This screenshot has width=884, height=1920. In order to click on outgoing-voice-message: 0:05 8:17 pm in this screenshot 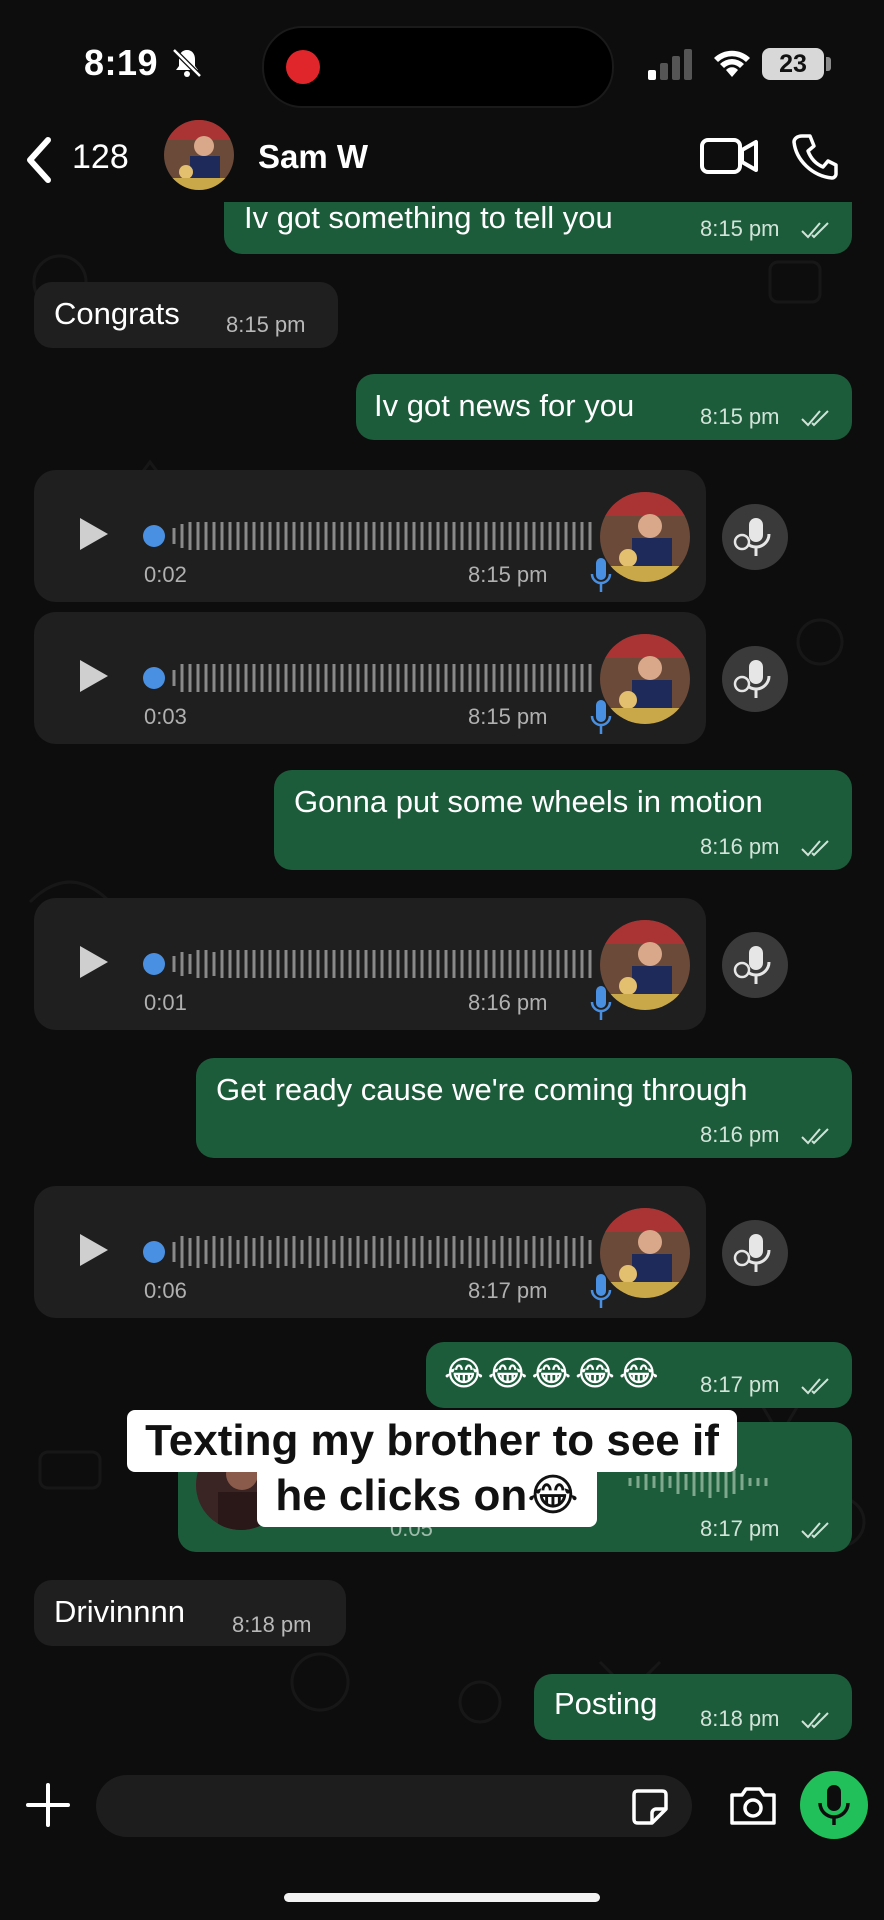, I will do `click(515, 1487)`.